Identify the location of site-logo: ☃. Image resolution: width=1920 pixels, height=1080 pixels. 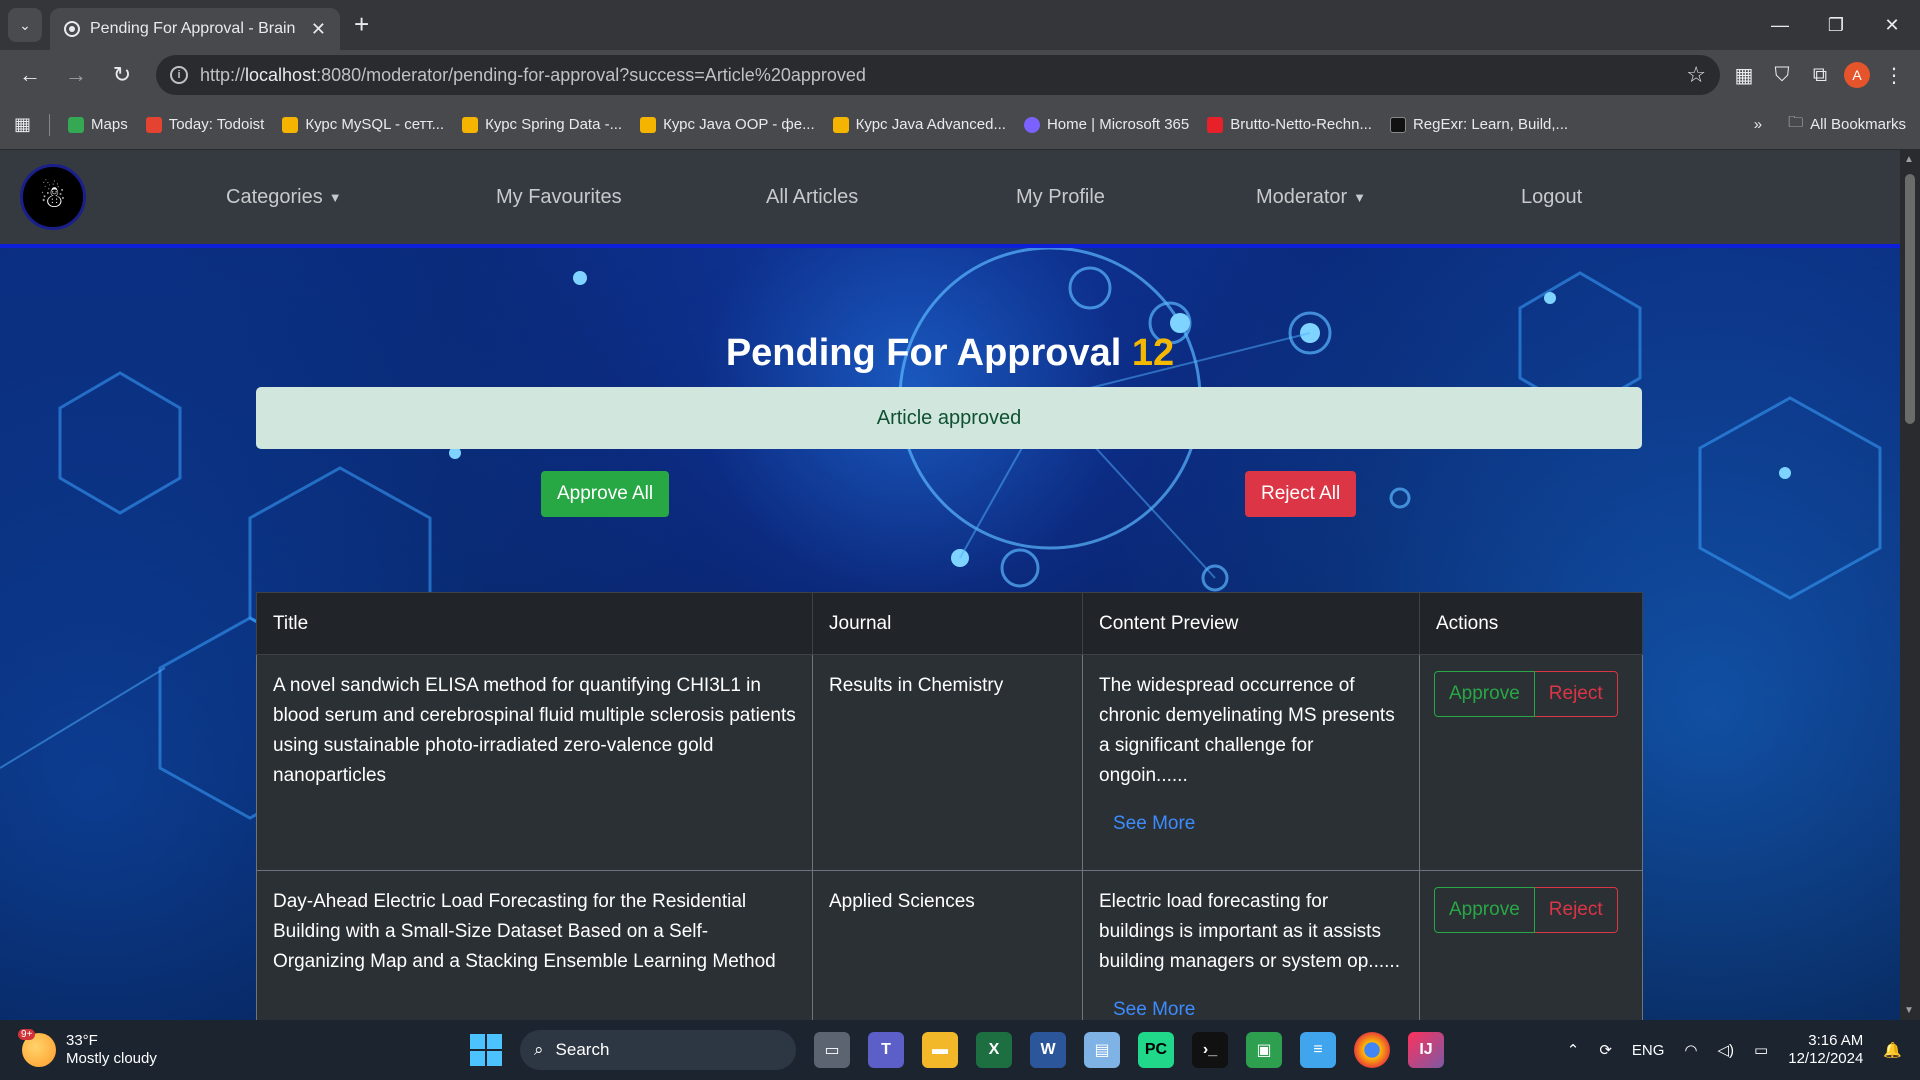
(53, 197).